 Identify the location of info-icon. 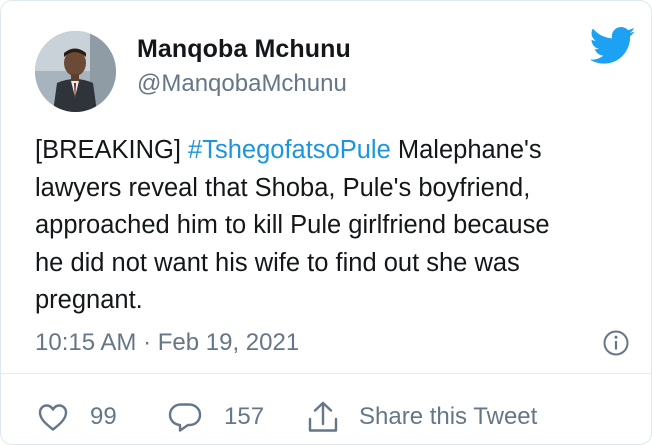
(616, 343).